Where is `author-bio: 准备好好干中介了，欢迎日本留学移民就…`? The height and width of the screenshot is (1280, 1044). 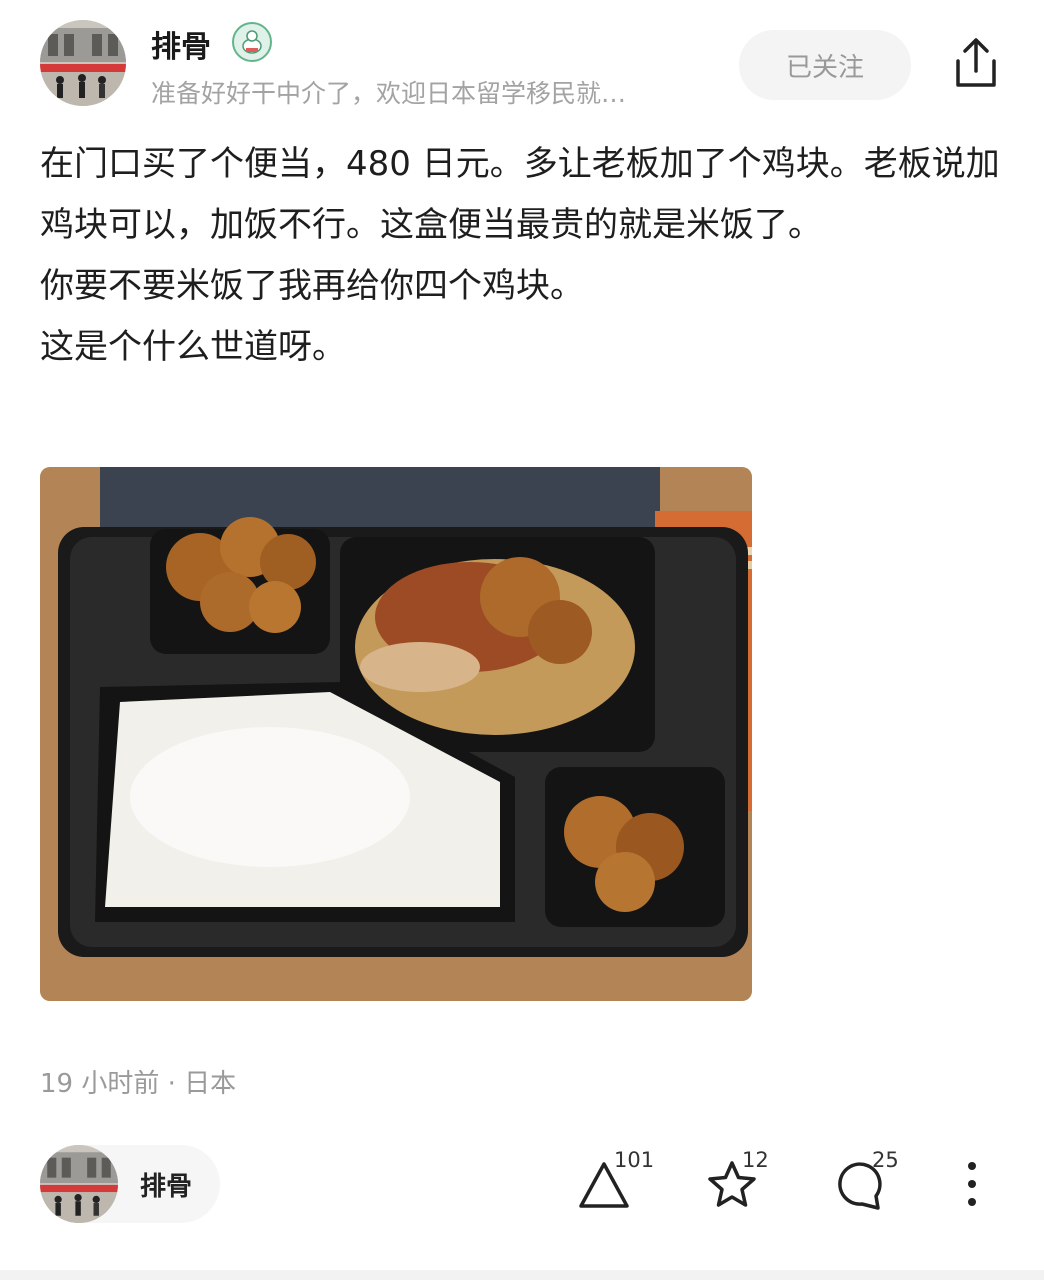 author-bio: 准备好好干中介了，欢迎日本留学移民就… is located at coordinates (389, 93).